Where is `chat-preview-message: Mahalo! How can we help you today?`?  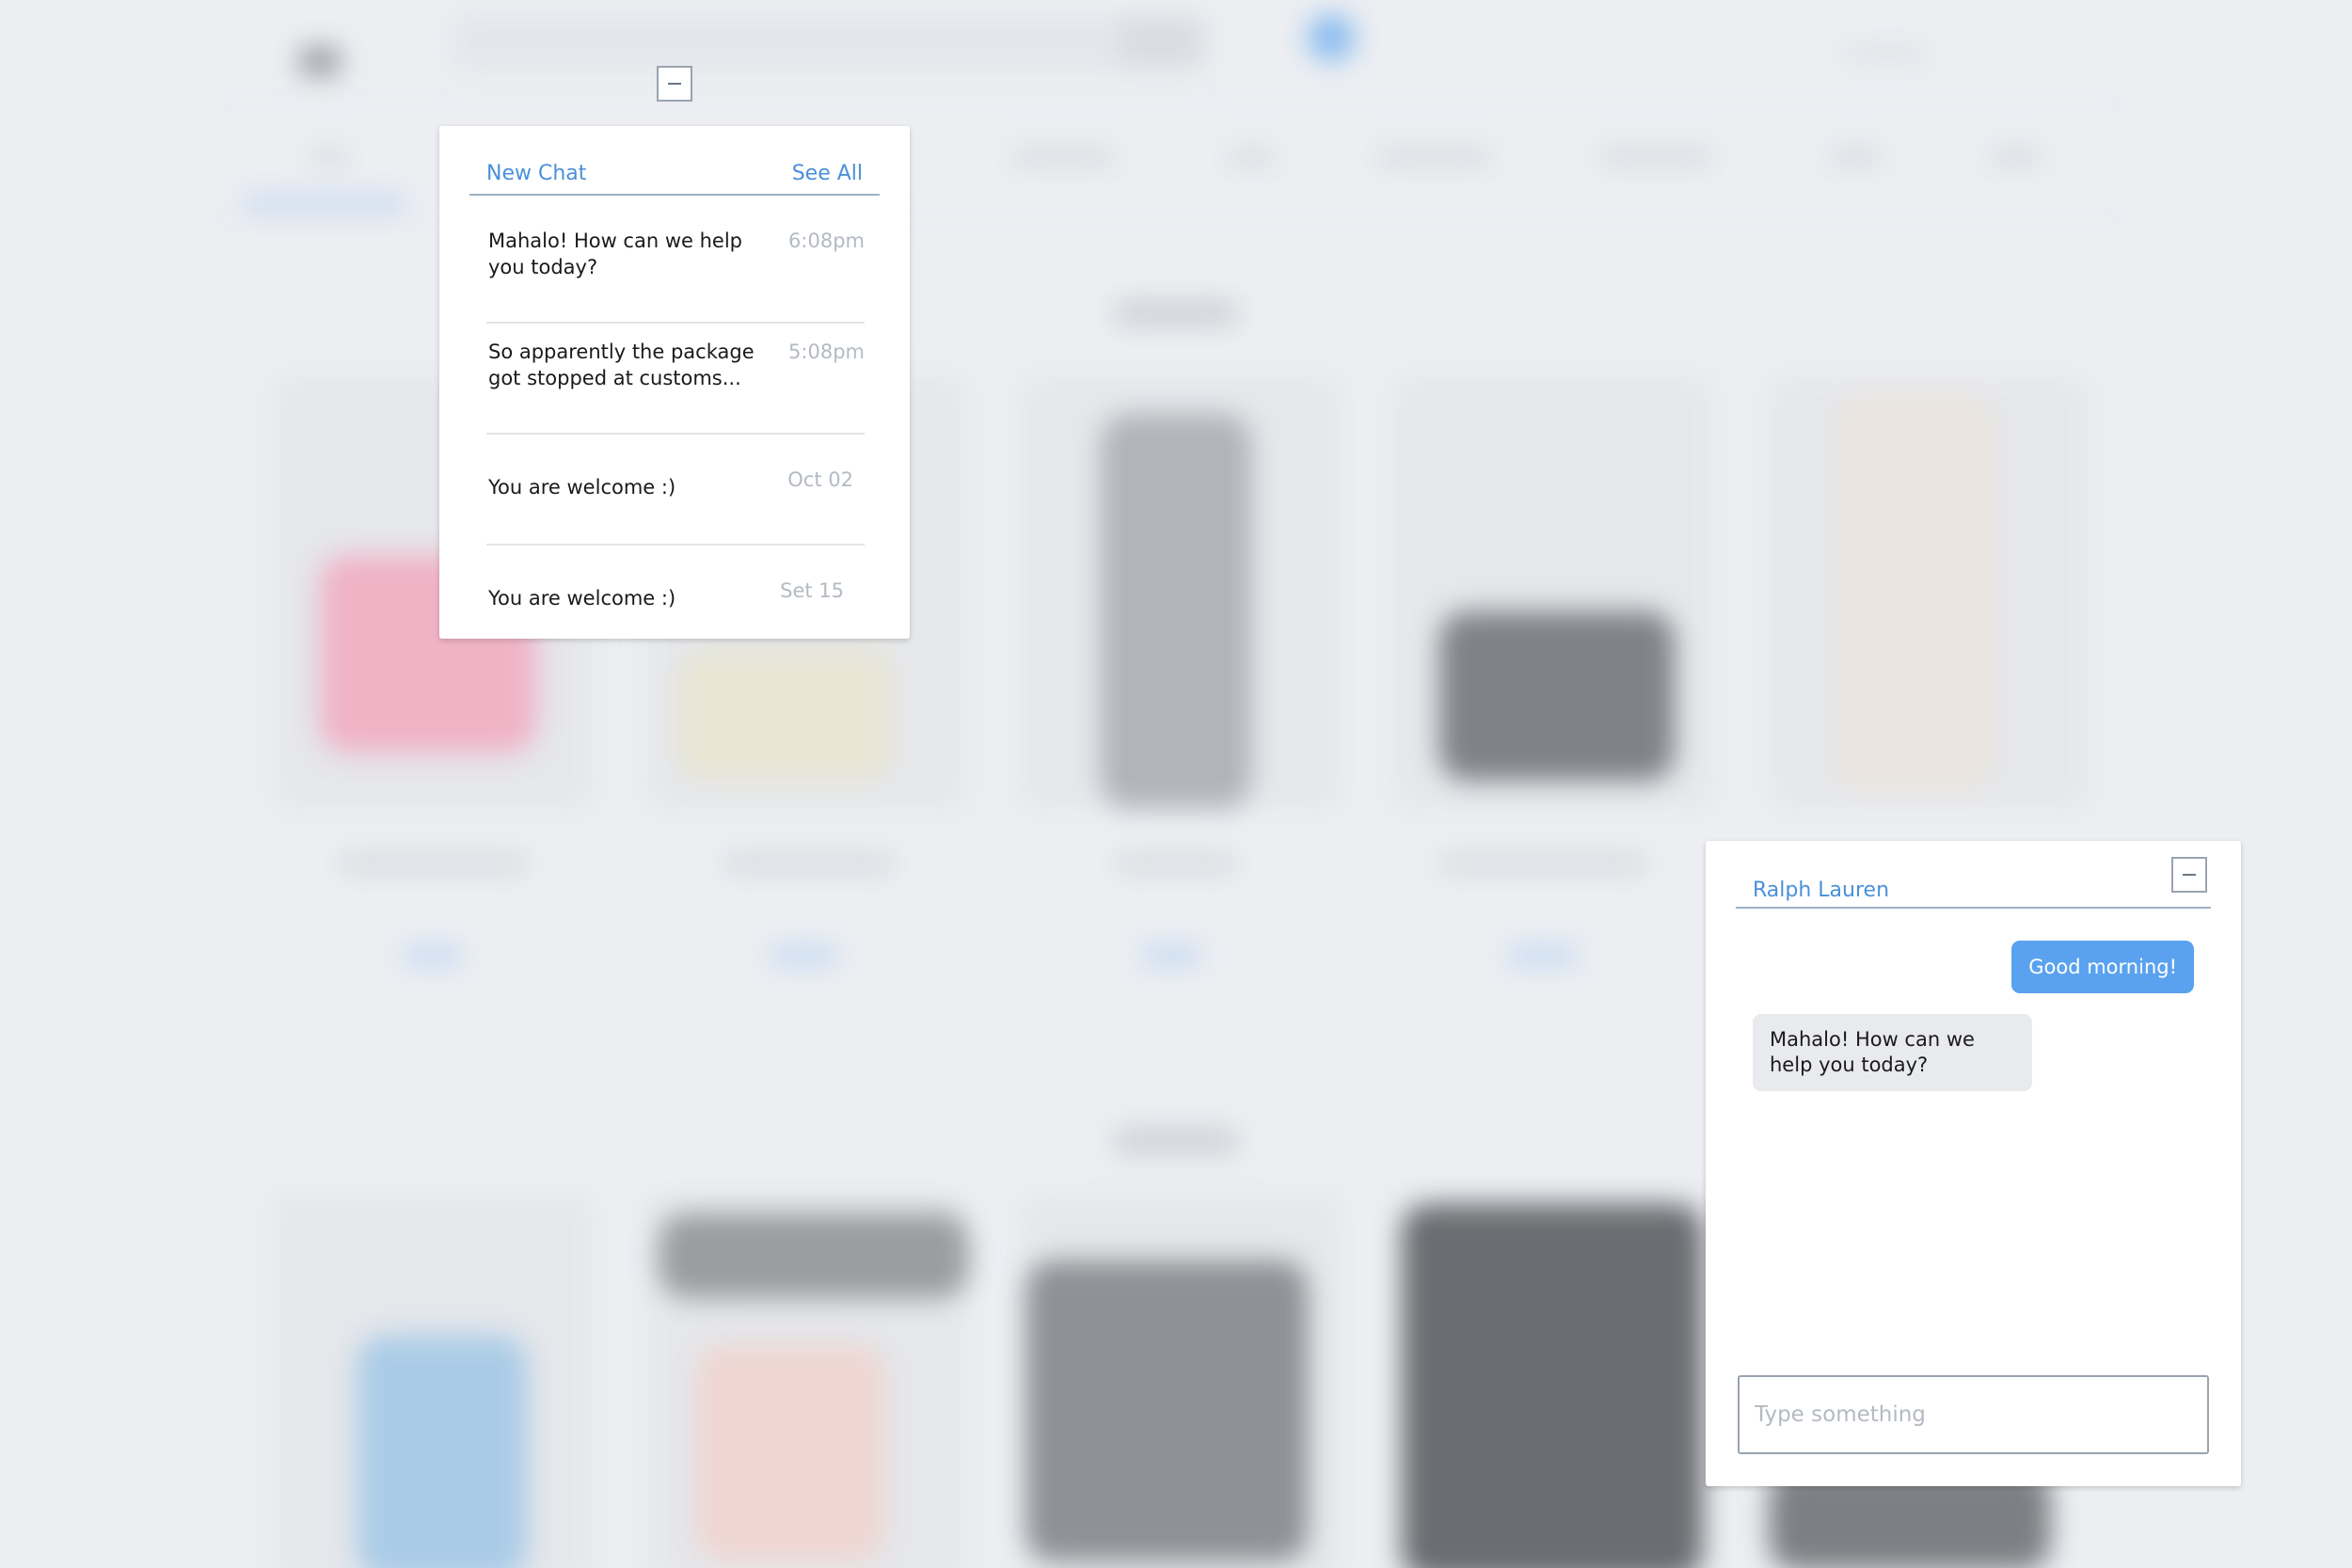 chat-preview-message: Mahalo! How can we help you today? is located at coordinates (615, 254).